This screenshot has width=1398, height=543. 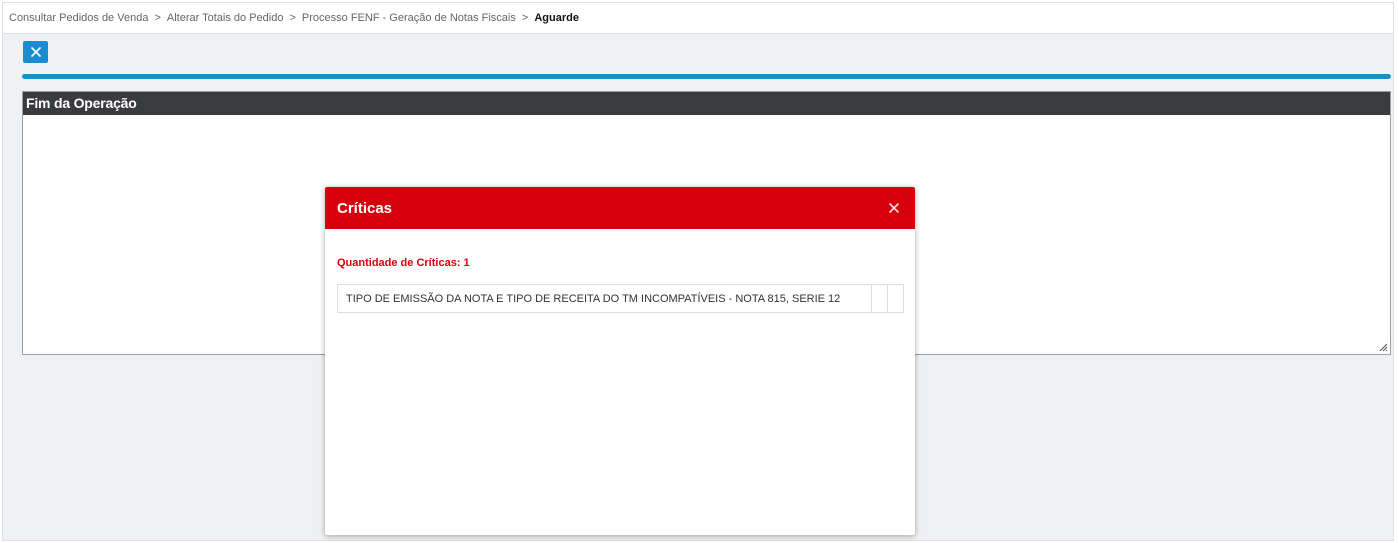 What do you see at coordinates (556, 18) in the screenshot?
I see `breadcrumb-current: Aguarde` at bounding box center [556, 18].